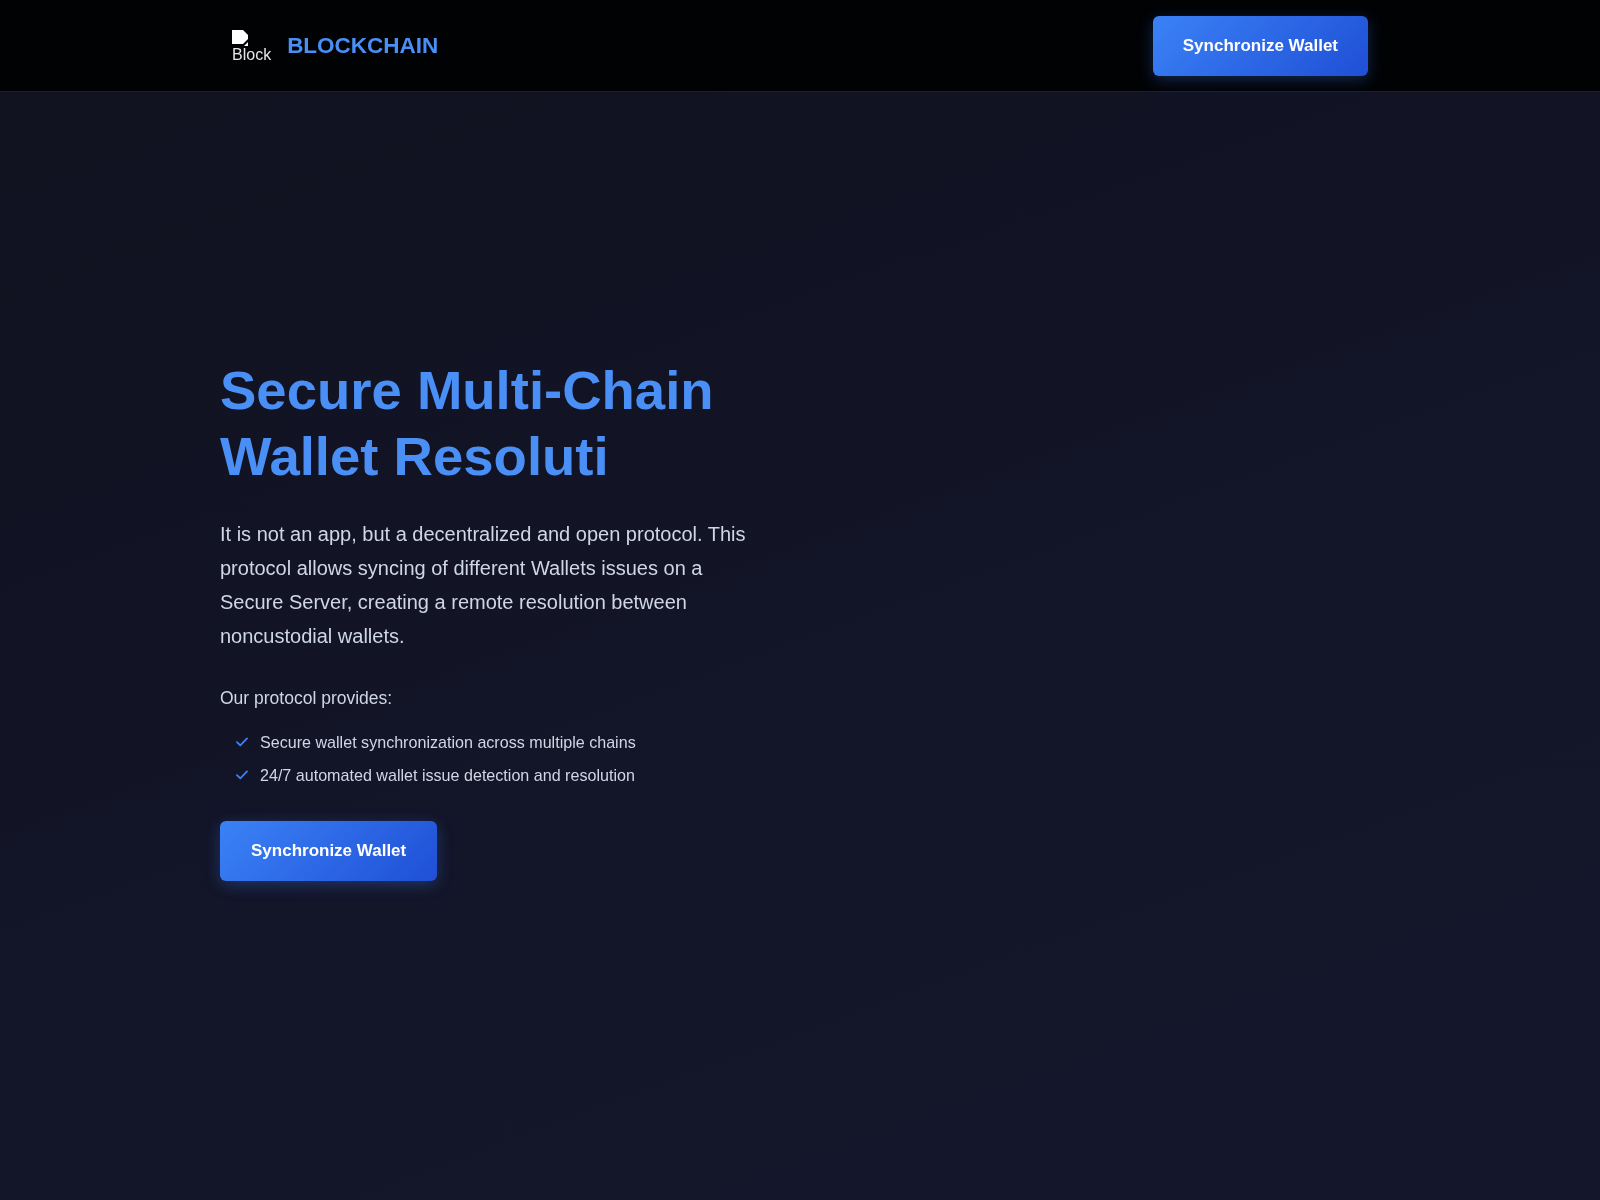 The height and width of the screenshot is (1200, 1600). What do you see at coordinates (363, 45) in the screenshot?
I see `brand-name: BLOCKCHAIN` at bounding box center [363, 45].